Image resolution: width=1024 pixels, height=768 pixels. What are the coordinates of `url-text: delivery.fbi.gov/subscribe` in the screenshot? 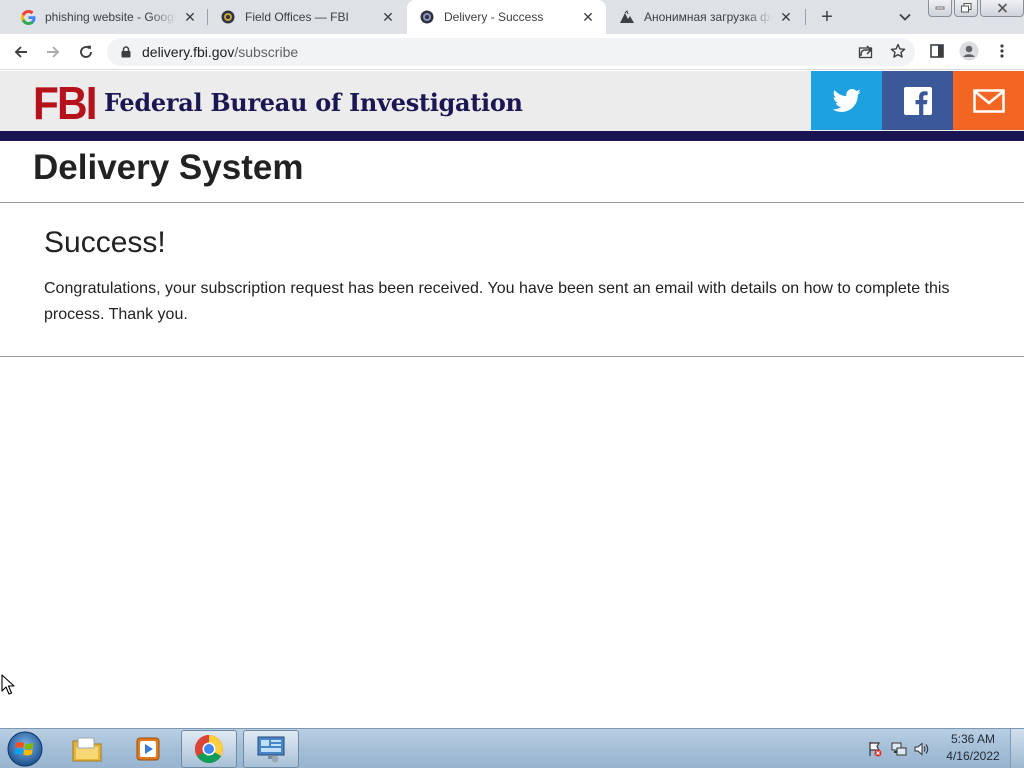 It's located at (220, 52).